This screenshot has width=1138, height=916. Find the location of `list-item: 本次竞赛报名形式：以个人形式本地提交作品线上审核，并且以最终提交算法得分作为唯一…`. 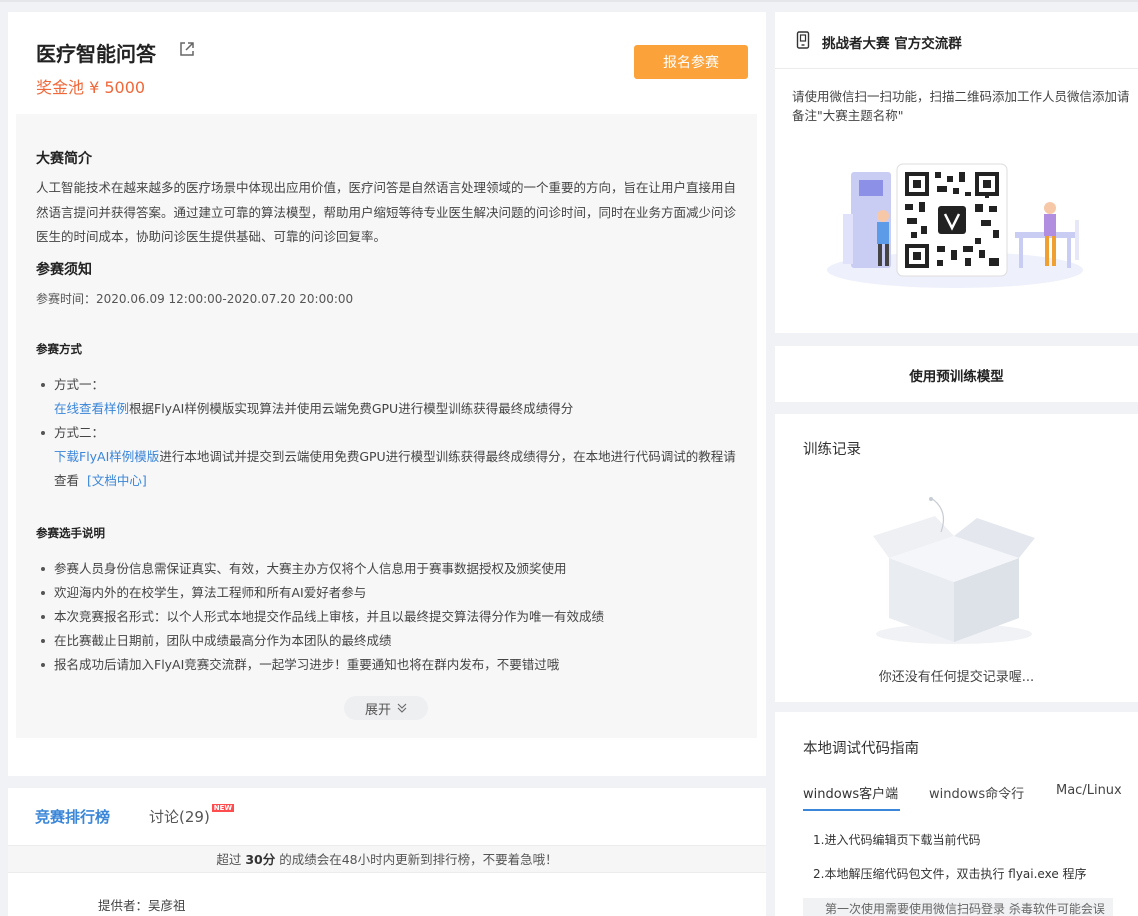

list-item: 本次竞赛报名形式：以个人形式本地提交作品线上审核，并且以最终提交算法得分作为唯一… is located at coordinates (391, 617).